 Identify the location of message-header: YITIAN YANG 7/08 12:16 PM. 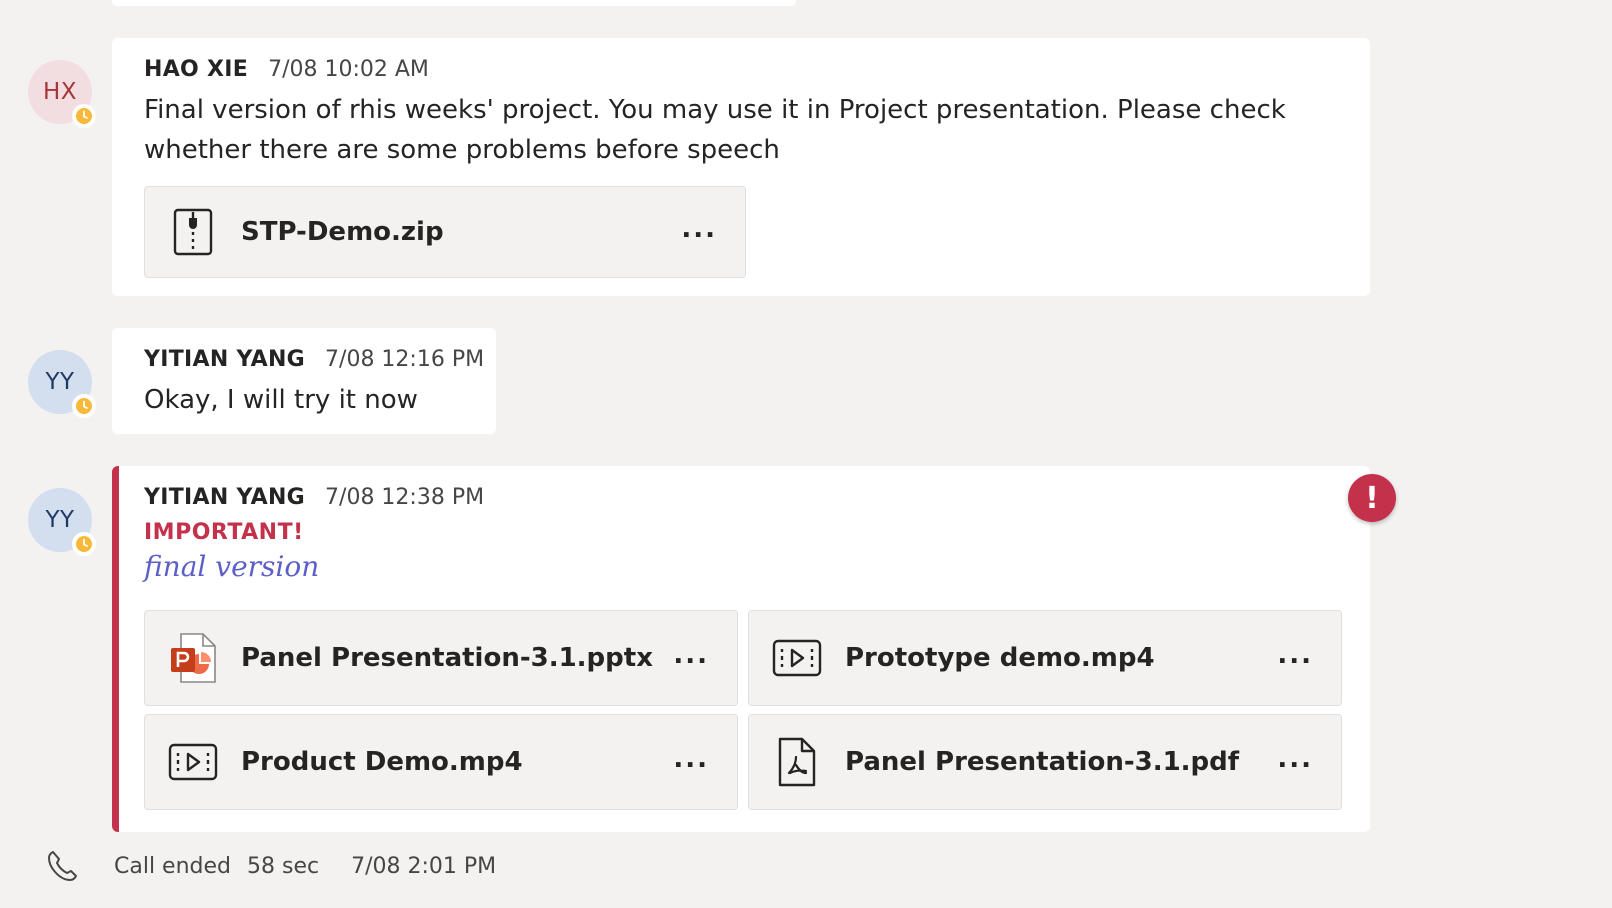
(314, 359).